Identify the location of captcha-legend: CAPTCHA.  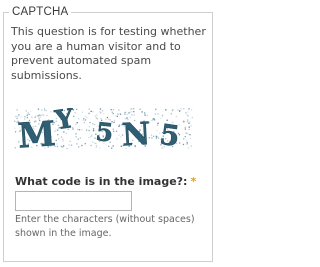
(40, 12).